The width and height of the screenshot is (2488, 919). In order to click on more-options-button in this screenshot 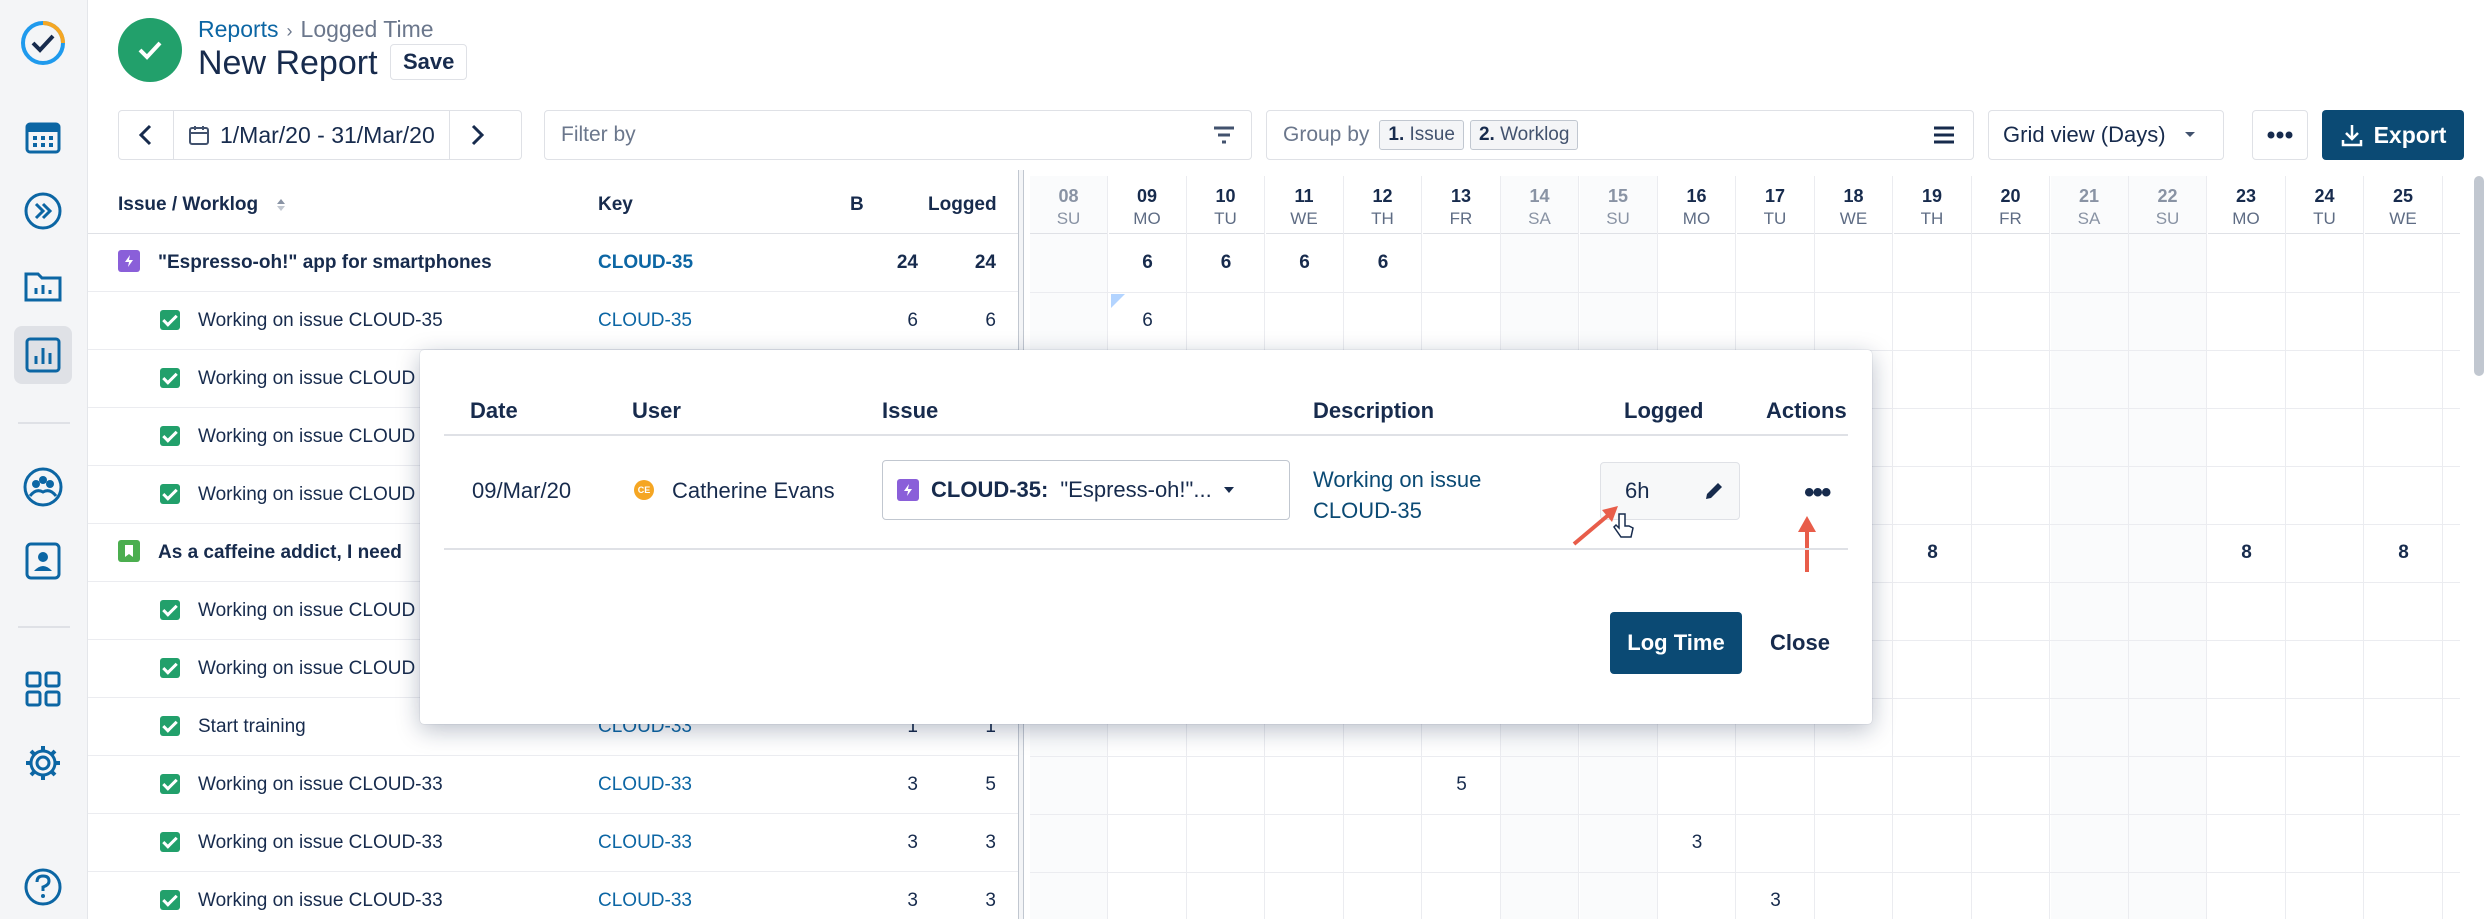, I will do `click(2280, 135)`.